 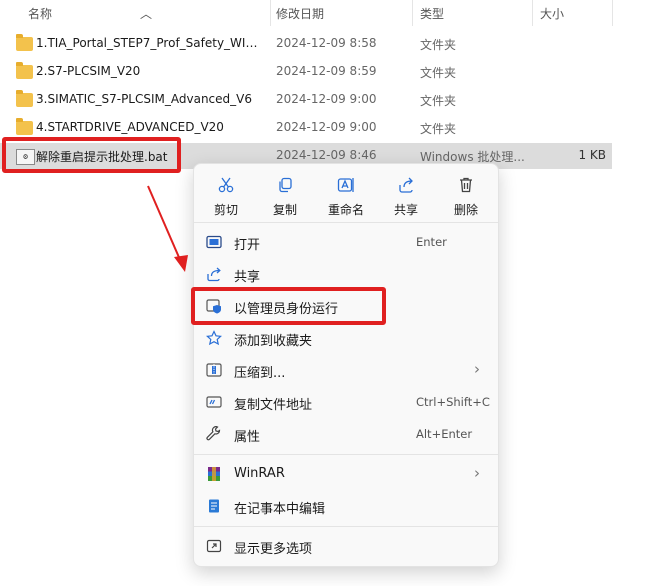 I want to click on highlight-box-run-as-admin, so click(x=288, y=306).